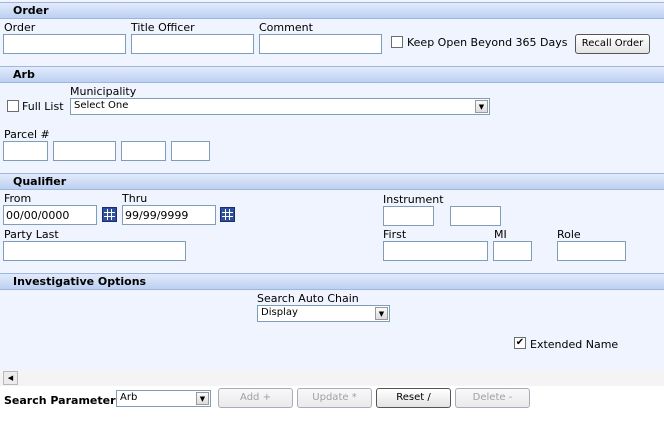 Image resolution: width=664 pixels, height=425 pixels. What do you see at coordinates (332, 378) in the screenshot?
I see `horizontal-scrollbar: ◀` at bounding box center [332, 378].